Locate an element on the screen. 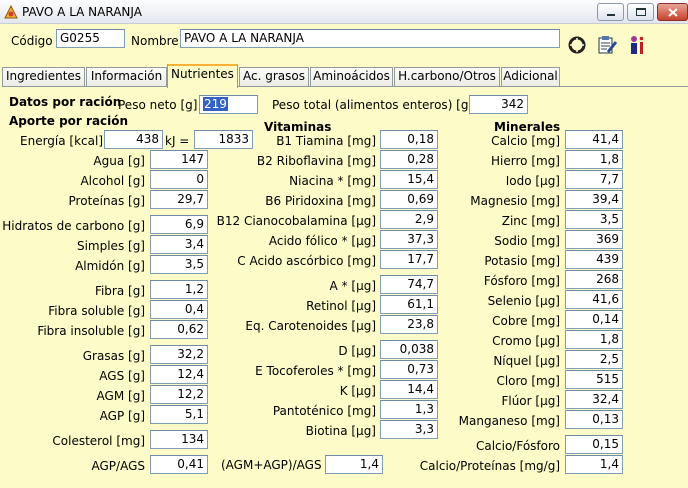 Image resolution: width=688 pixels, height=488 pixels. aporte-item-label: Colesterol [mg] is located at coordinates (98, 441).